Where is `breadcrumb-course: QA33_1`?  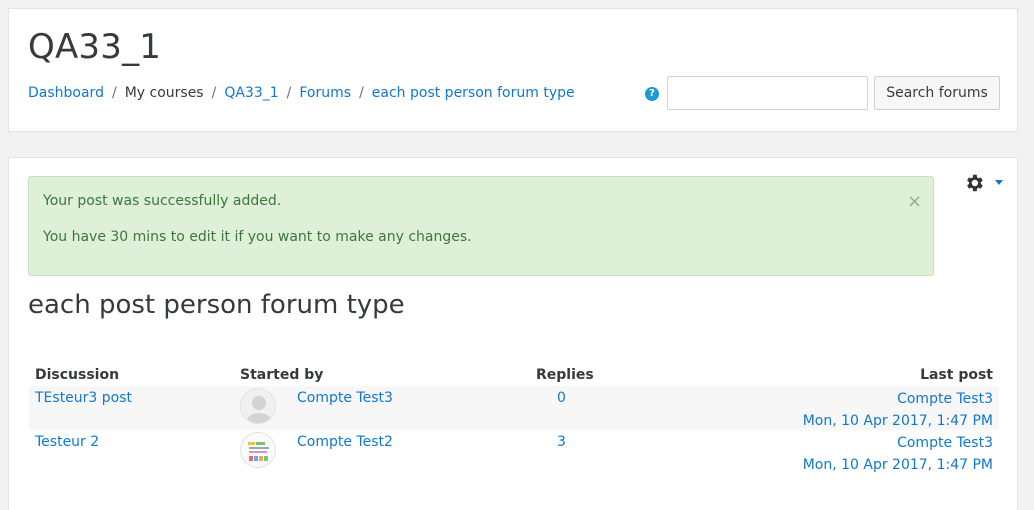
breadcrumb-course: QA33_1 is located at coordinates (251, 93).